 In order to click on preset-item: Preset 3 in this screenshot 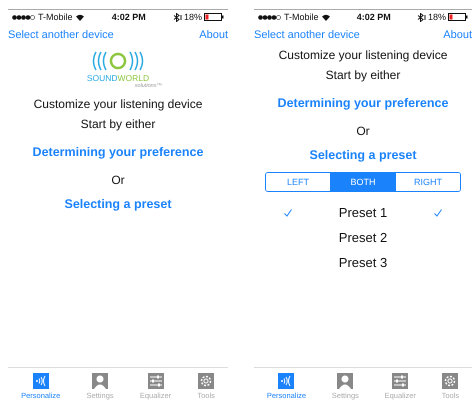, I will do `click(363, 262)`.